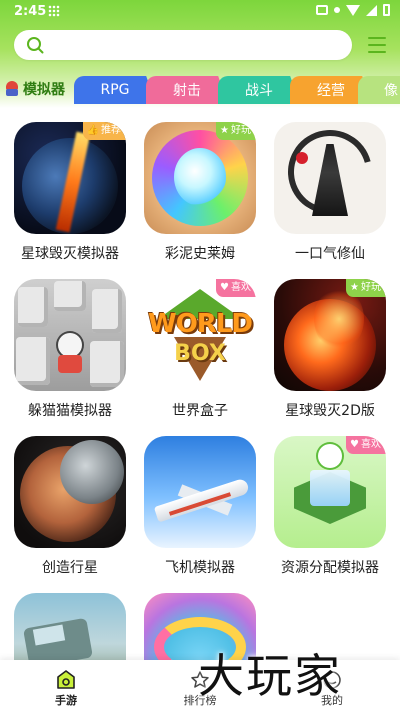  Describe the element at coordinates (337, 10) in the screenshot. I see `dot-icon` at that location.